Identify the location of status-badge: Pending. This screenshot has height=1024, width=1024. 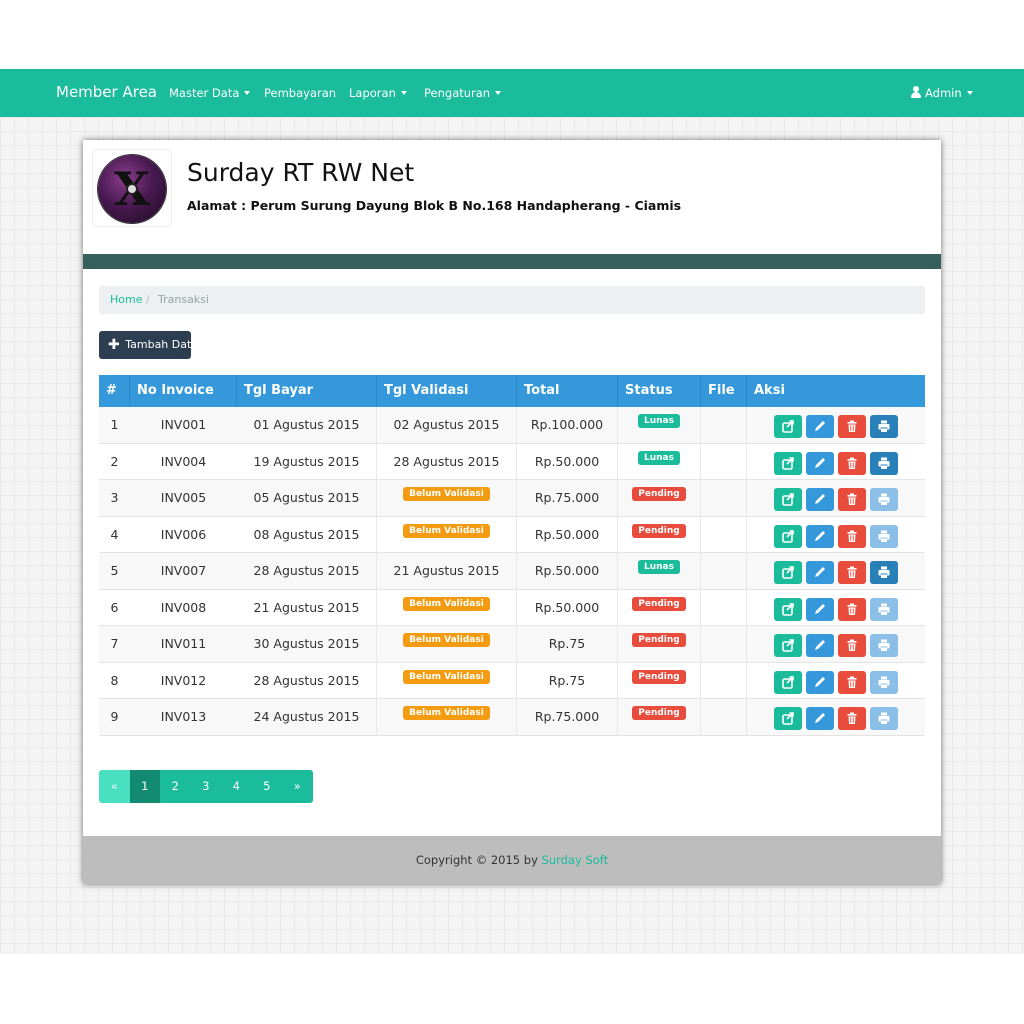
(659, 530).